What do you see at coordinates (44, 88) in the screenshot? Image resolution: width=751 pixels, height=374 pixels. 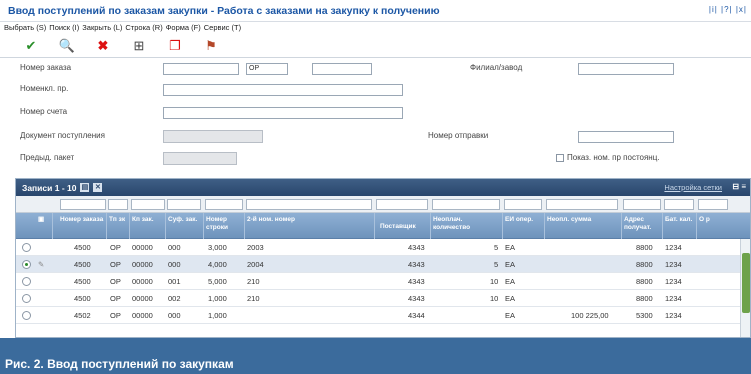 I see `item-number-label: Номенкл. пр.` at bounding box center [44, 88].